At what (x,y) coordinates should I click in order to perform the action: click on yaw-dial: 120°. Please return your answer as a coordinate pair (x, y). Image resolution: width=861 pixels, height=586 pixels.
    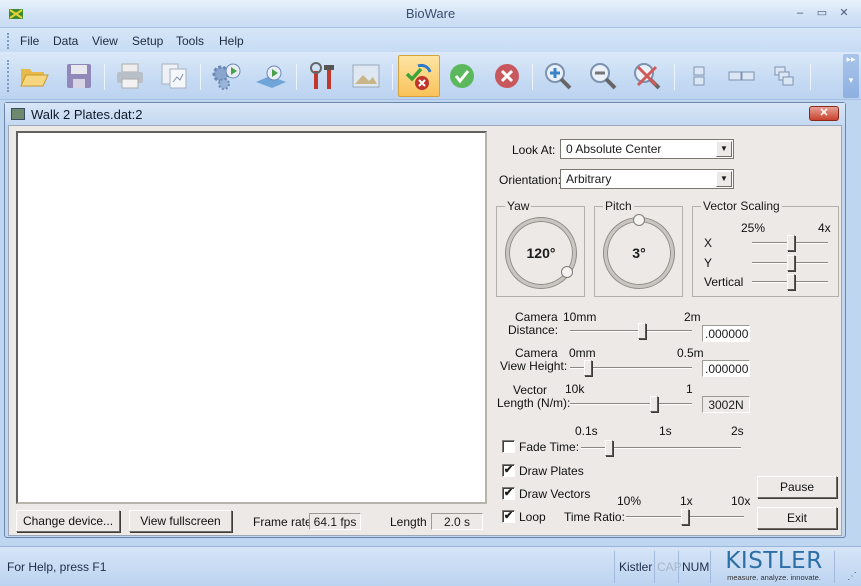
    Looking at the image, I should click on (541, 253).